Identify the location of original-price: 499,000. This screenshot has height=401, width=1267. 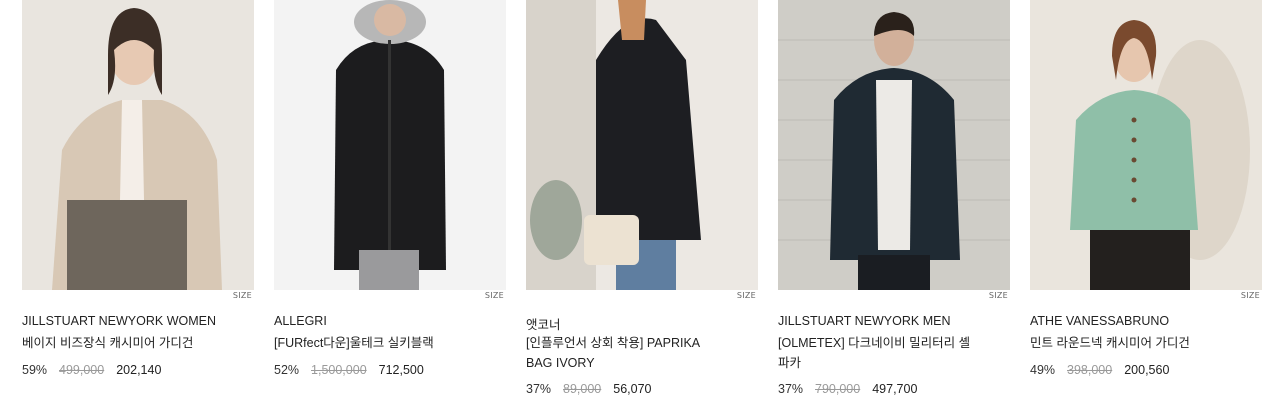
(82, 370).